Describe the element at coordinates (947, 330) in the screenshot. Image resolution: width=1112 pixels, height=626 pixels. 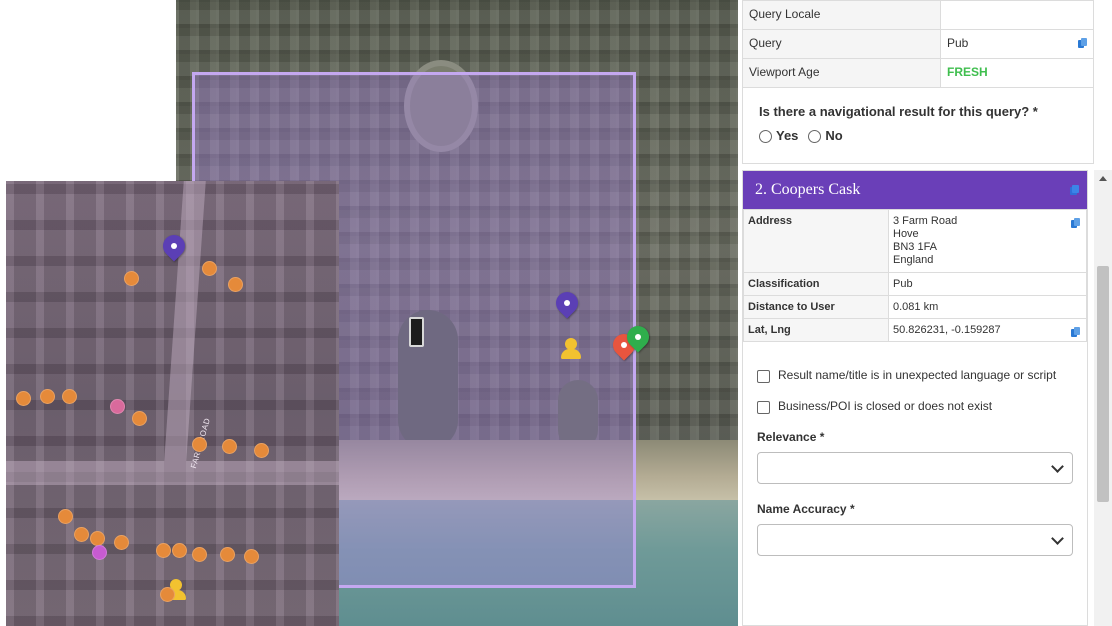
I see `latlng-value: 50.826231, -0.159287` at that location.